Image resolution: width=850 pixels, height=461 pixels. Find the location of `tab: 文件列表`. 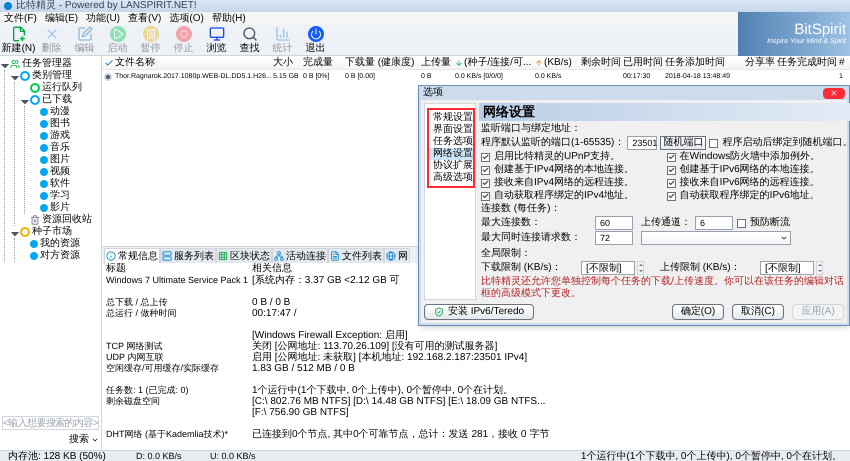

tab: 文件列表 is located at coordinates (356, 255).